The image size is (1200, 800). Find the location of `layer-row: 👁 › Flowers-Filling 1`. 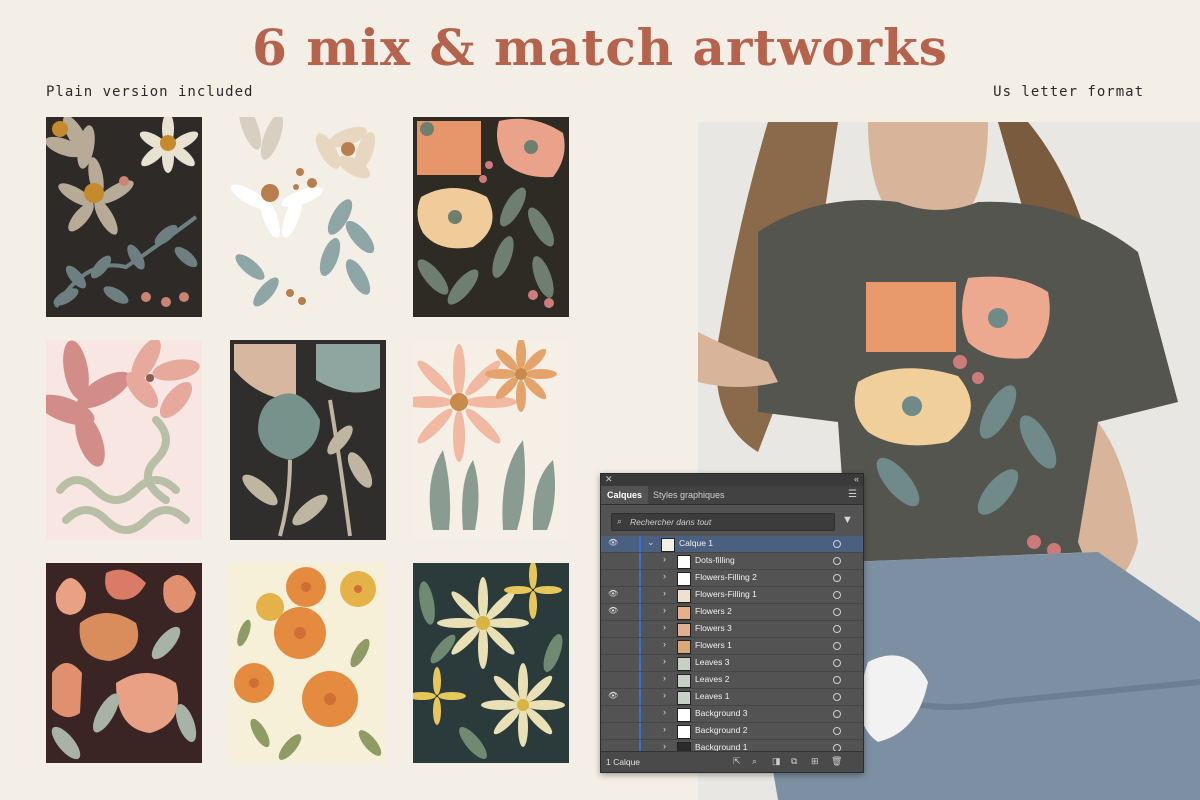

layer-row: 👁 › Flowers-Filling 1 is located at coordinates (732, 595).